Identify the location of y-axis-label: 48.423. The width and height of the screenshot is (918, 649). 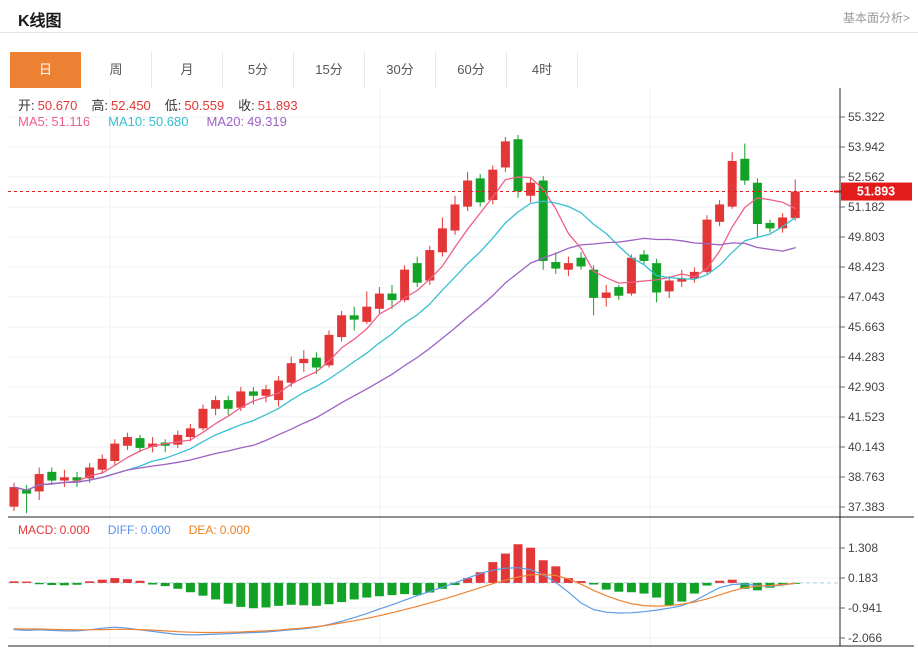
(866, 267).